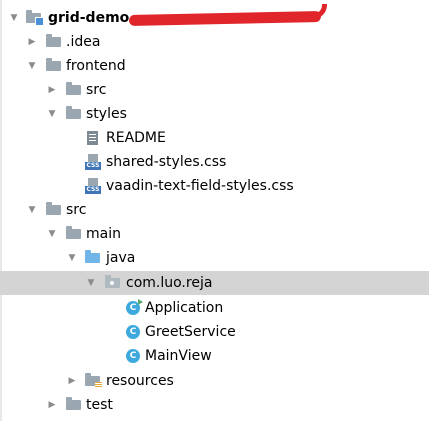 This screenshot has height=421, width=429. Describe the element at coordinates (106, 114) in the screenshot. I see `tree-item-label: styles` at that location.